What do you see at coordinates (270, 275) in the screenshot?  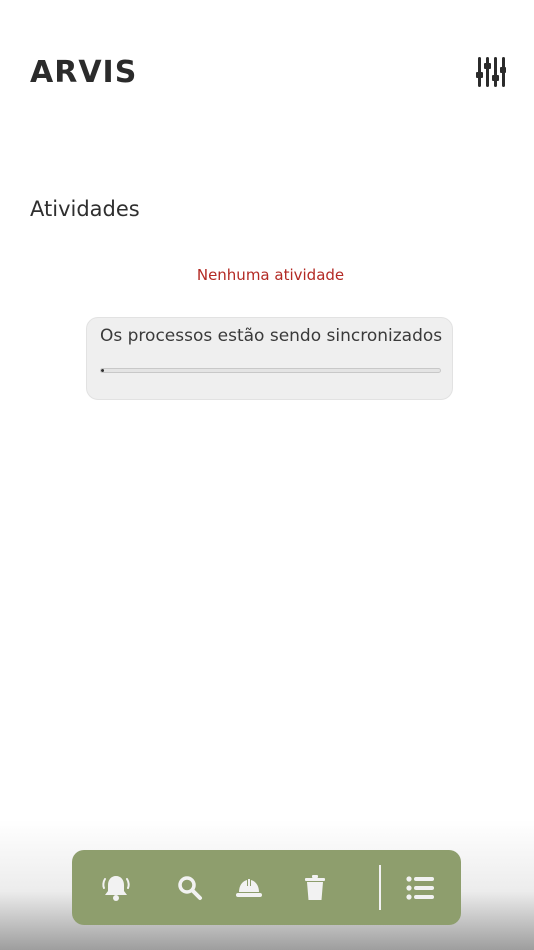 I see `empty-activities-message: Nenhuma atividade` at bounding box center [270, 275].